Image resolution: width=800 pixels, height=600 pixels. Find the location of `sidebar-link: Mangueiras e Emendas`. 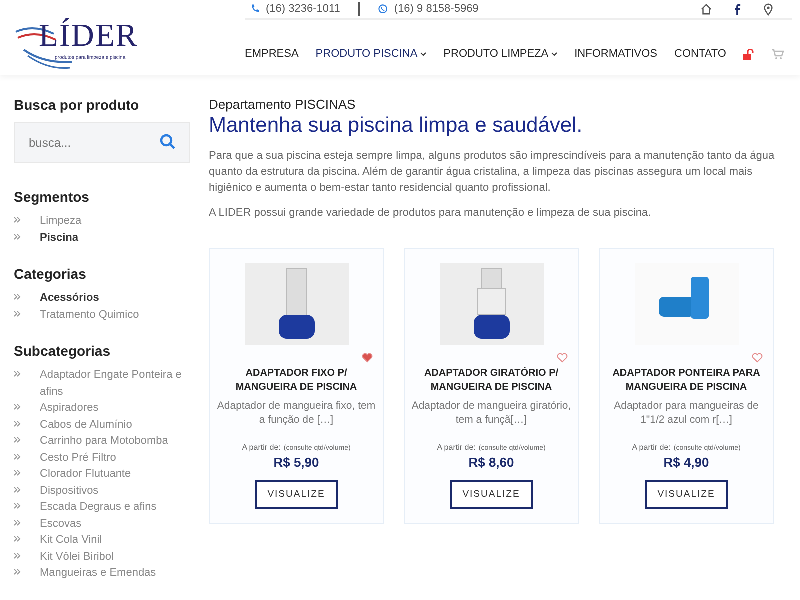

sidebar-link: Mangueiras e Emendas is located at coordinates (102, 573).